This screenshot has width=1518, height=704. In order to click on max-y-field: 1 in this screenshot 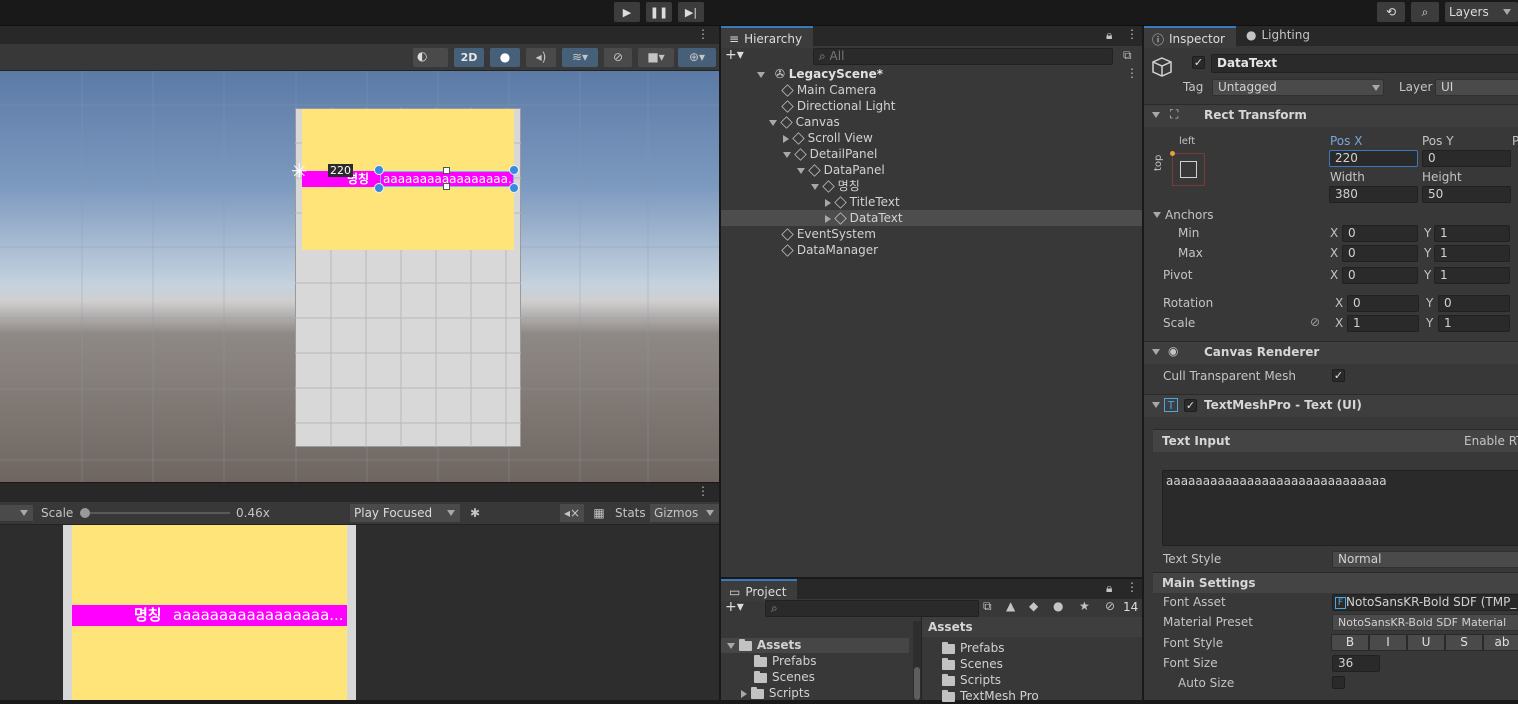, I will do `click(1472, 253)`.